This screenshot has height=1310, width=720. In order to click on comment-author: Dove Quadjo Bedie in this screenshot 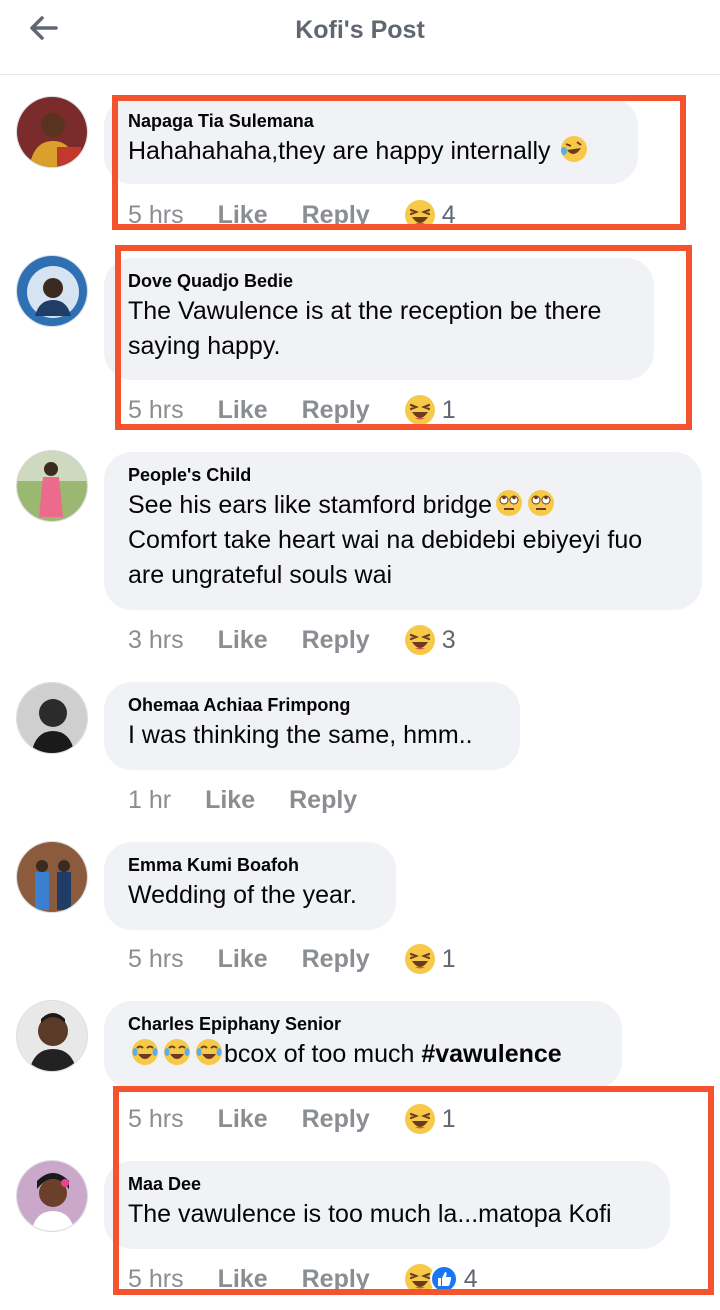, I will do `click(380, 281)`.